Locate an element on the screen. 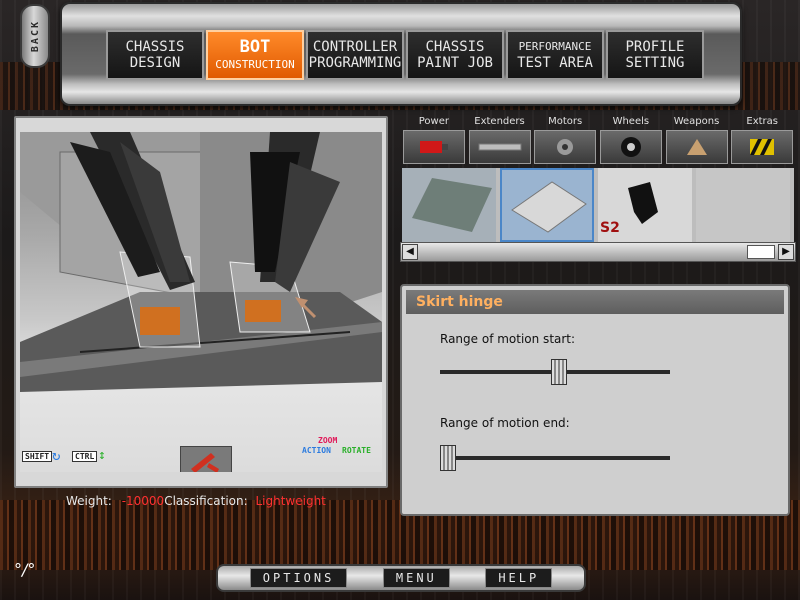  part-slot-label: S2 is located at coordinates (610, 228).